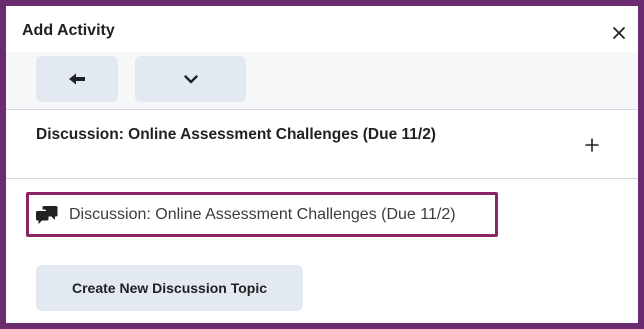  I want to click on dialog-title: Add Activity, so click(68, 30).